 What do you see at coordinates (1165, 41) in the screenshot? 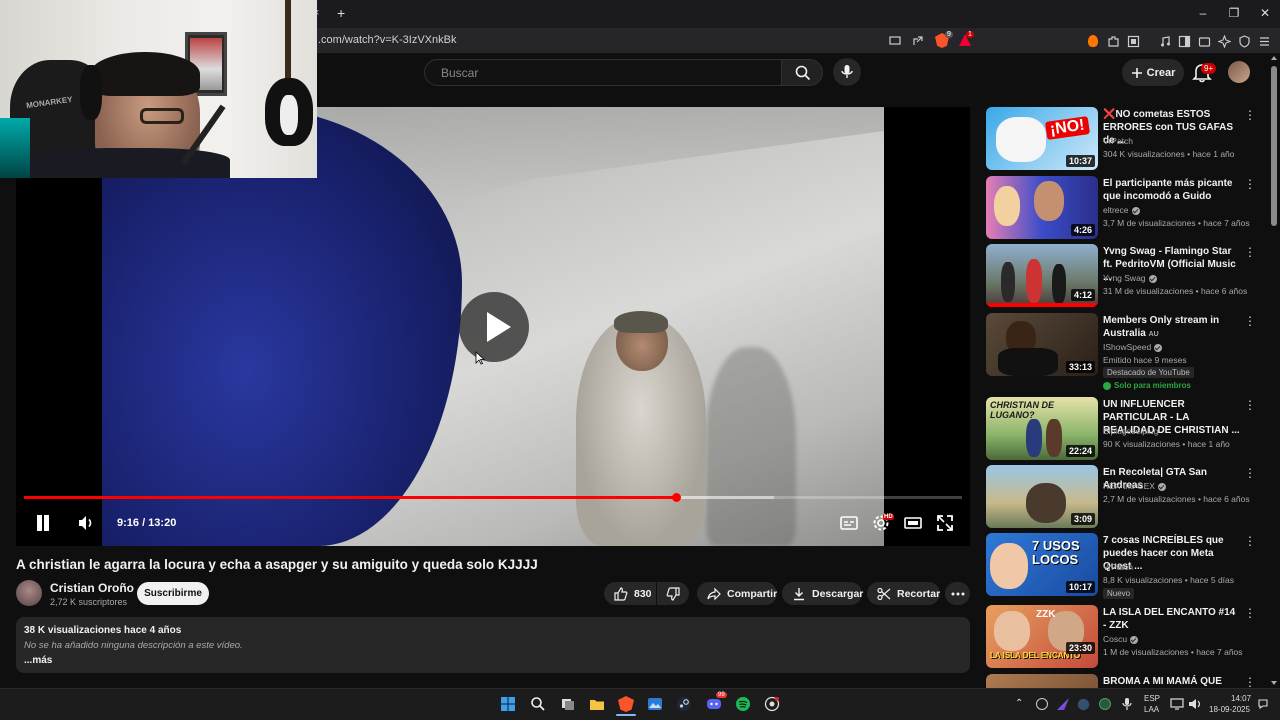
I see `media-music-icon` at bounding box center [1165, 41].